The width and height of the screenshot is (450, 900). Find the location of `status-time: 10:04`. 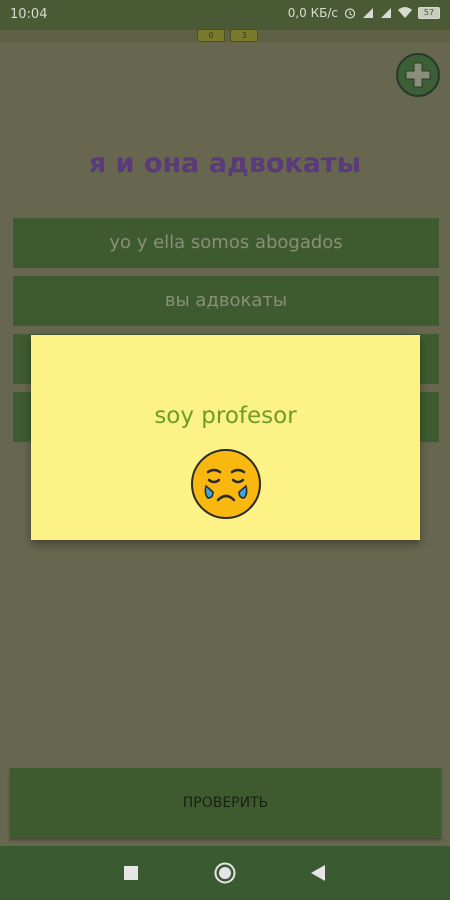

status-time: 10:04 is located at coordinates (29, 14).